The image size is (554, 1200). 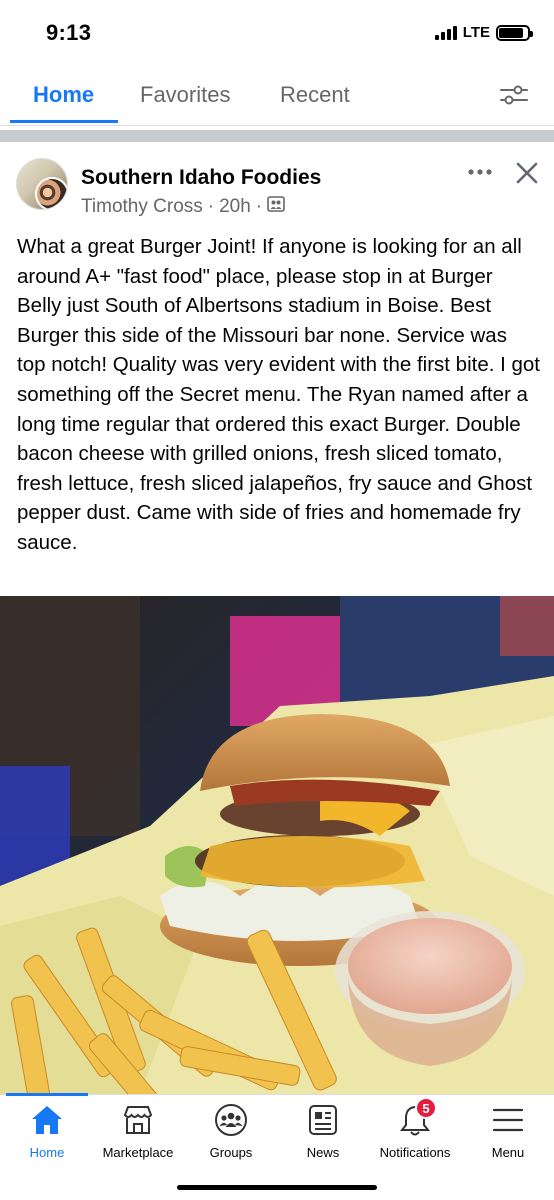 I want to click on tab-recent: Recent, so click(x=315, y=95).